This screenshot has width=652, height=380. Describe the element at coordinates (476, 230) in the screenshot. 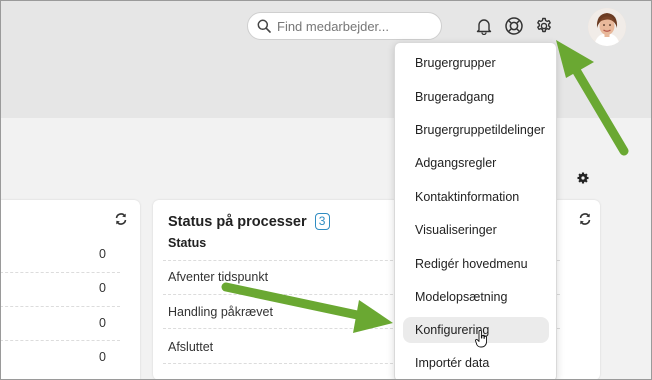

I see `menu-item-visualiseringer: Visualiseringer` at that location.